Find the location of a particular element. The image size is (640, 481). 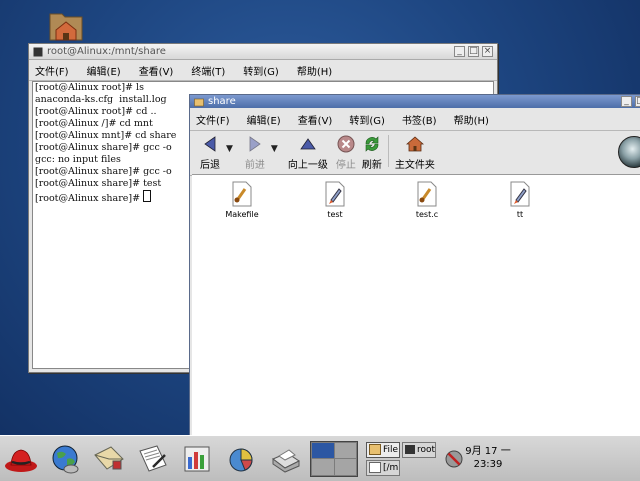

file-item-test-c: test.c is located at coordinates (427, 200).